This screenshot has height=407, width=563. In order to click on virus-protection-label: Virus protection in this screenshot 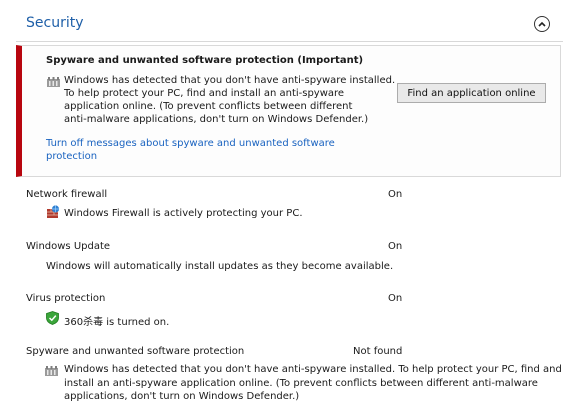, I will do `click(66, 298)`.